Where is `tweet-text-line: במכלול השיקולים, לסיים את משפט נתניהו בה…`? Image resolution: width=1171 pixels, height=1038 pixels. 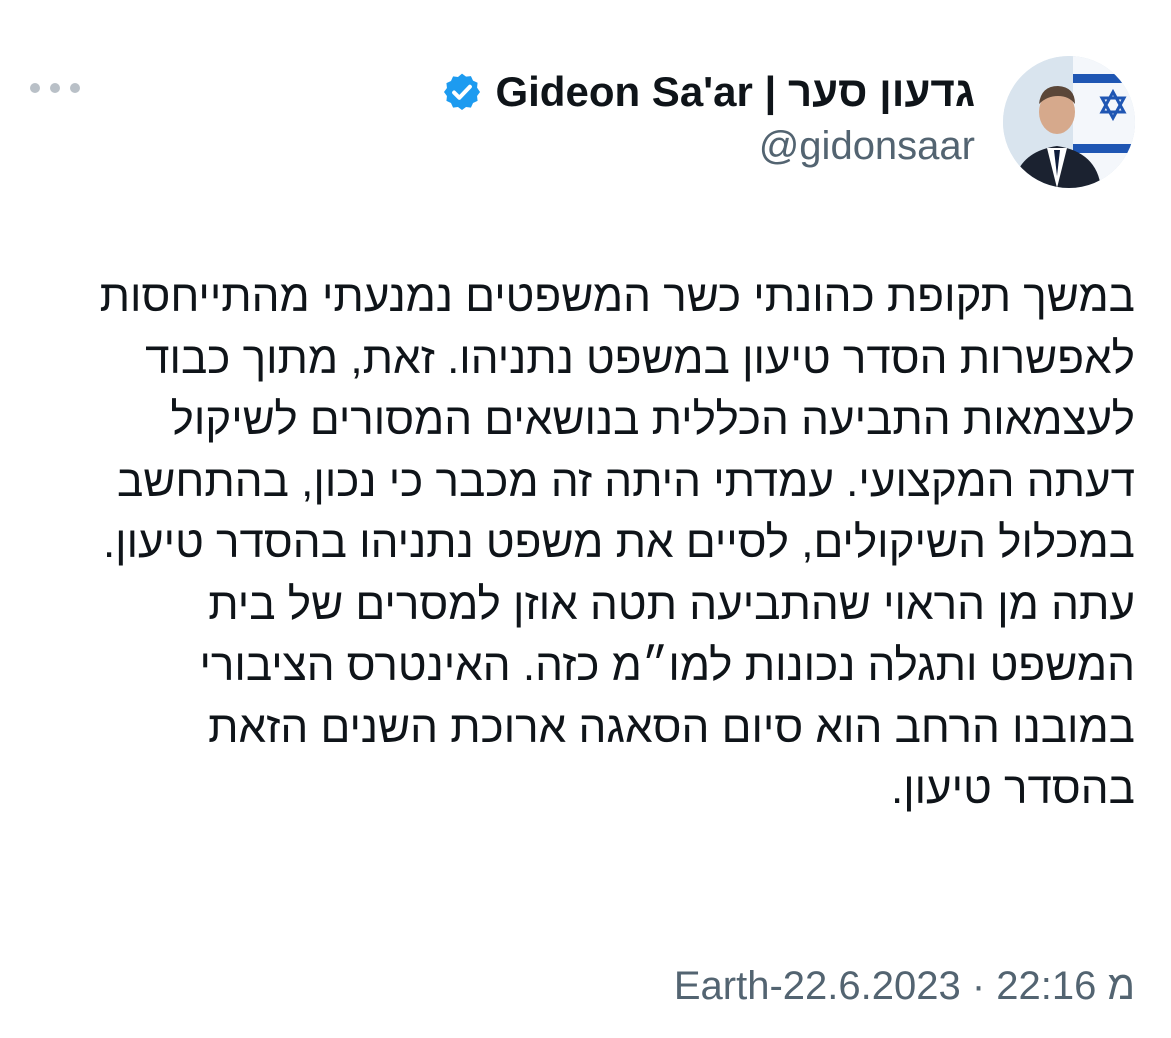 tweet-text-line: במכלול השיקולים, לסיים את משפט נתניהו בה… is located at coordinates (618, 542).